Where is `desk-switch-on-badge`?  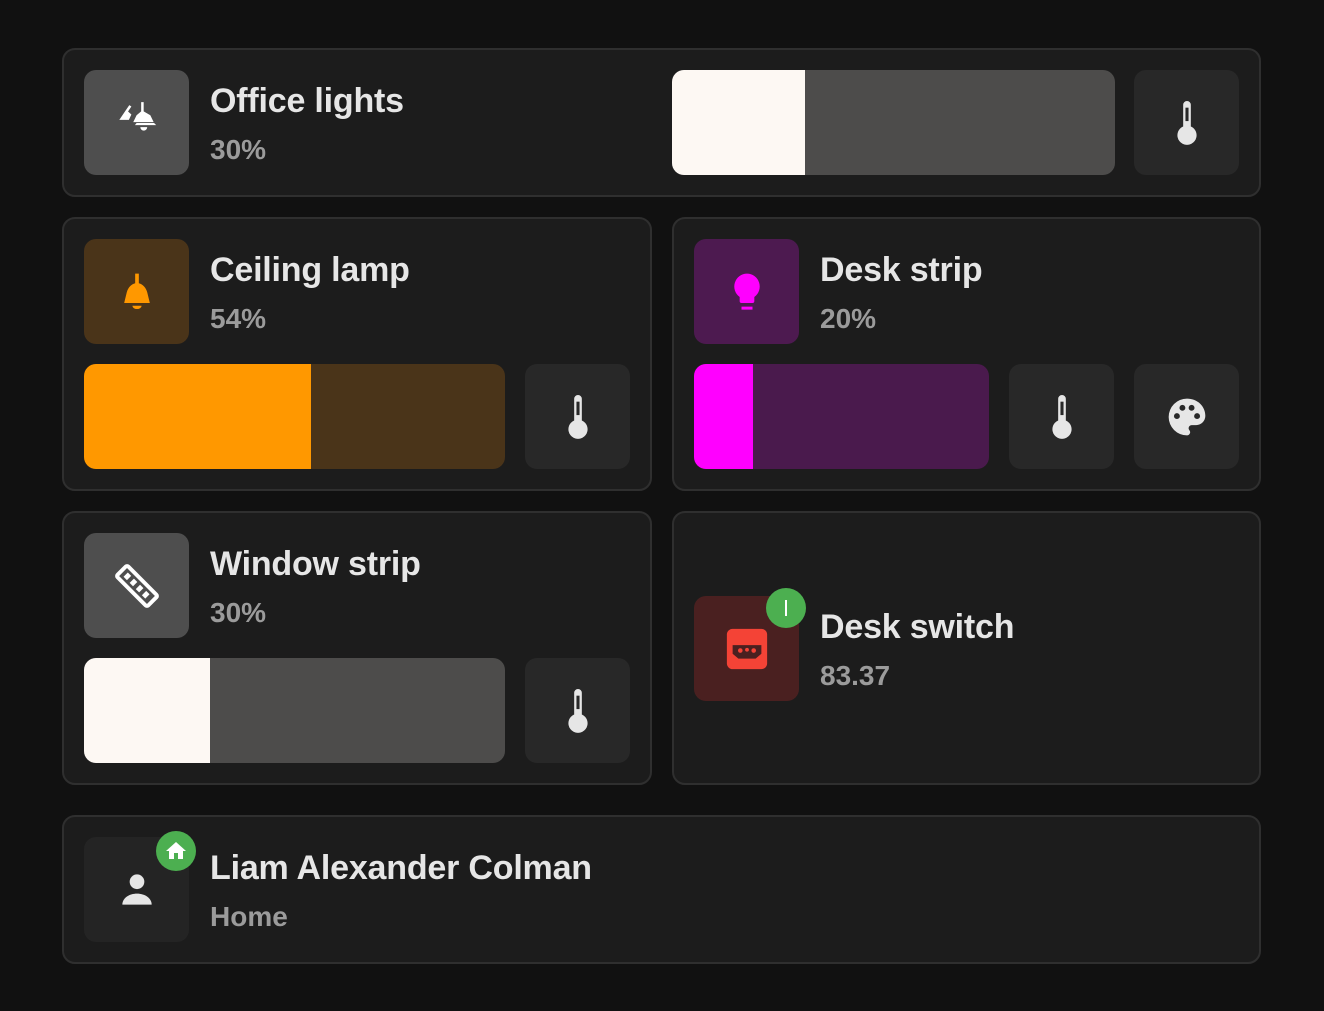 desk-switch-on-badge is located at coordinates (786, 608).